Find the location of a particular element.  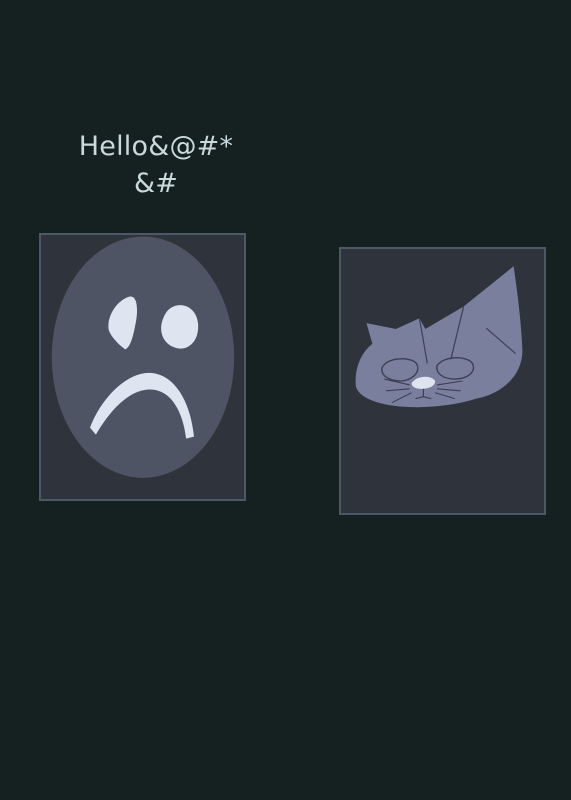

greeting-line-2: &# is located at coordinates (156, 183).